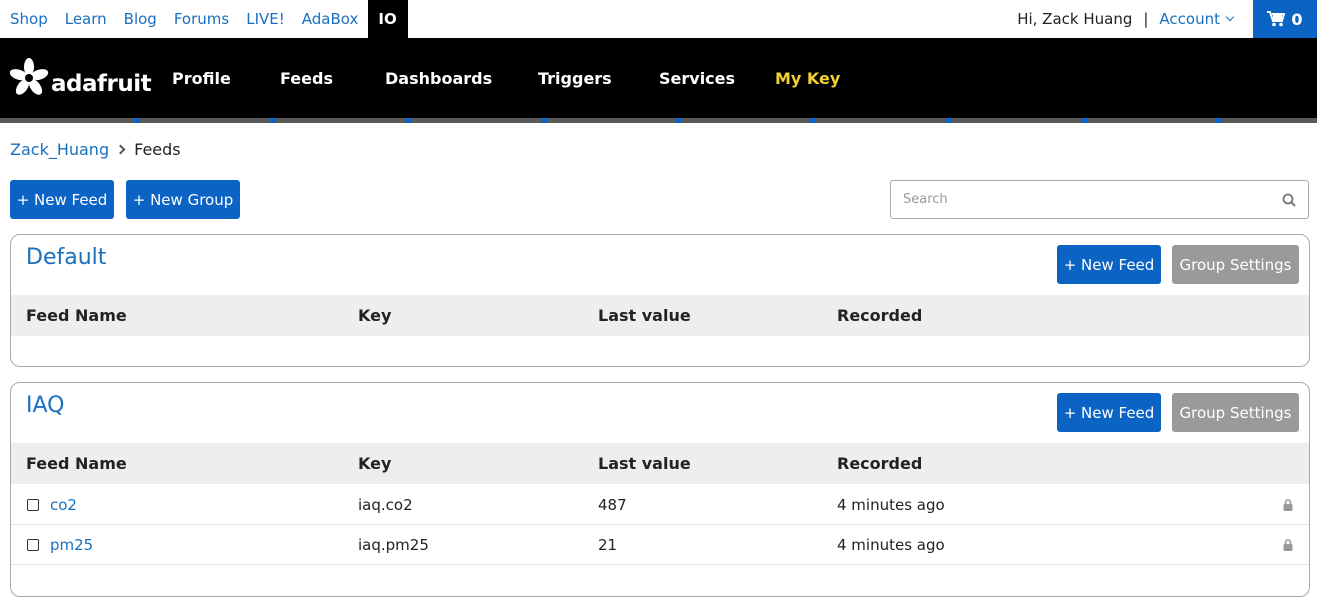 This screenshot has width=1317, height=612. Describe the element at coordinates (29, 19) in the screenshot. I see `top-link-shop: Shop` at that location.